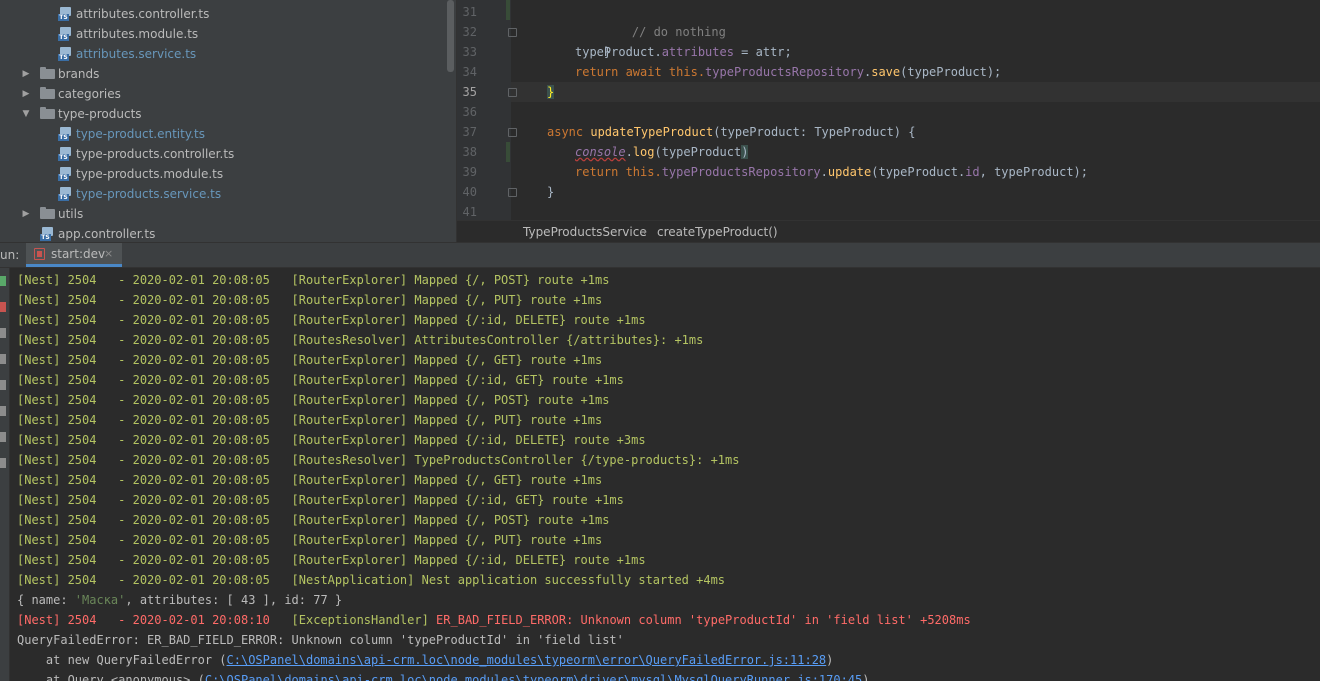 The width and height of the screenshot is (1320, 681). Describe the element at coordinates (3, 463) in the screenshot. I see `pin-tab-icon` at that location.